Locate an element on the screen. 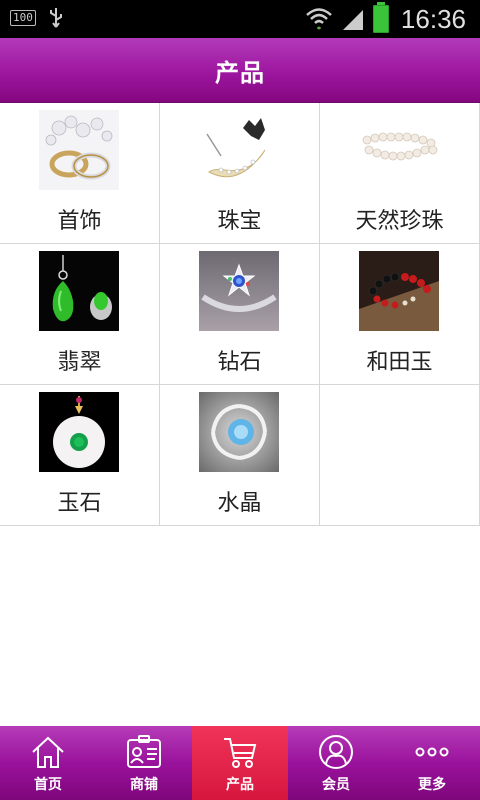 Image resolution: width=480 pixels, height=800 pixels. product-label: 钻石 is located at coordinates (239, 362).